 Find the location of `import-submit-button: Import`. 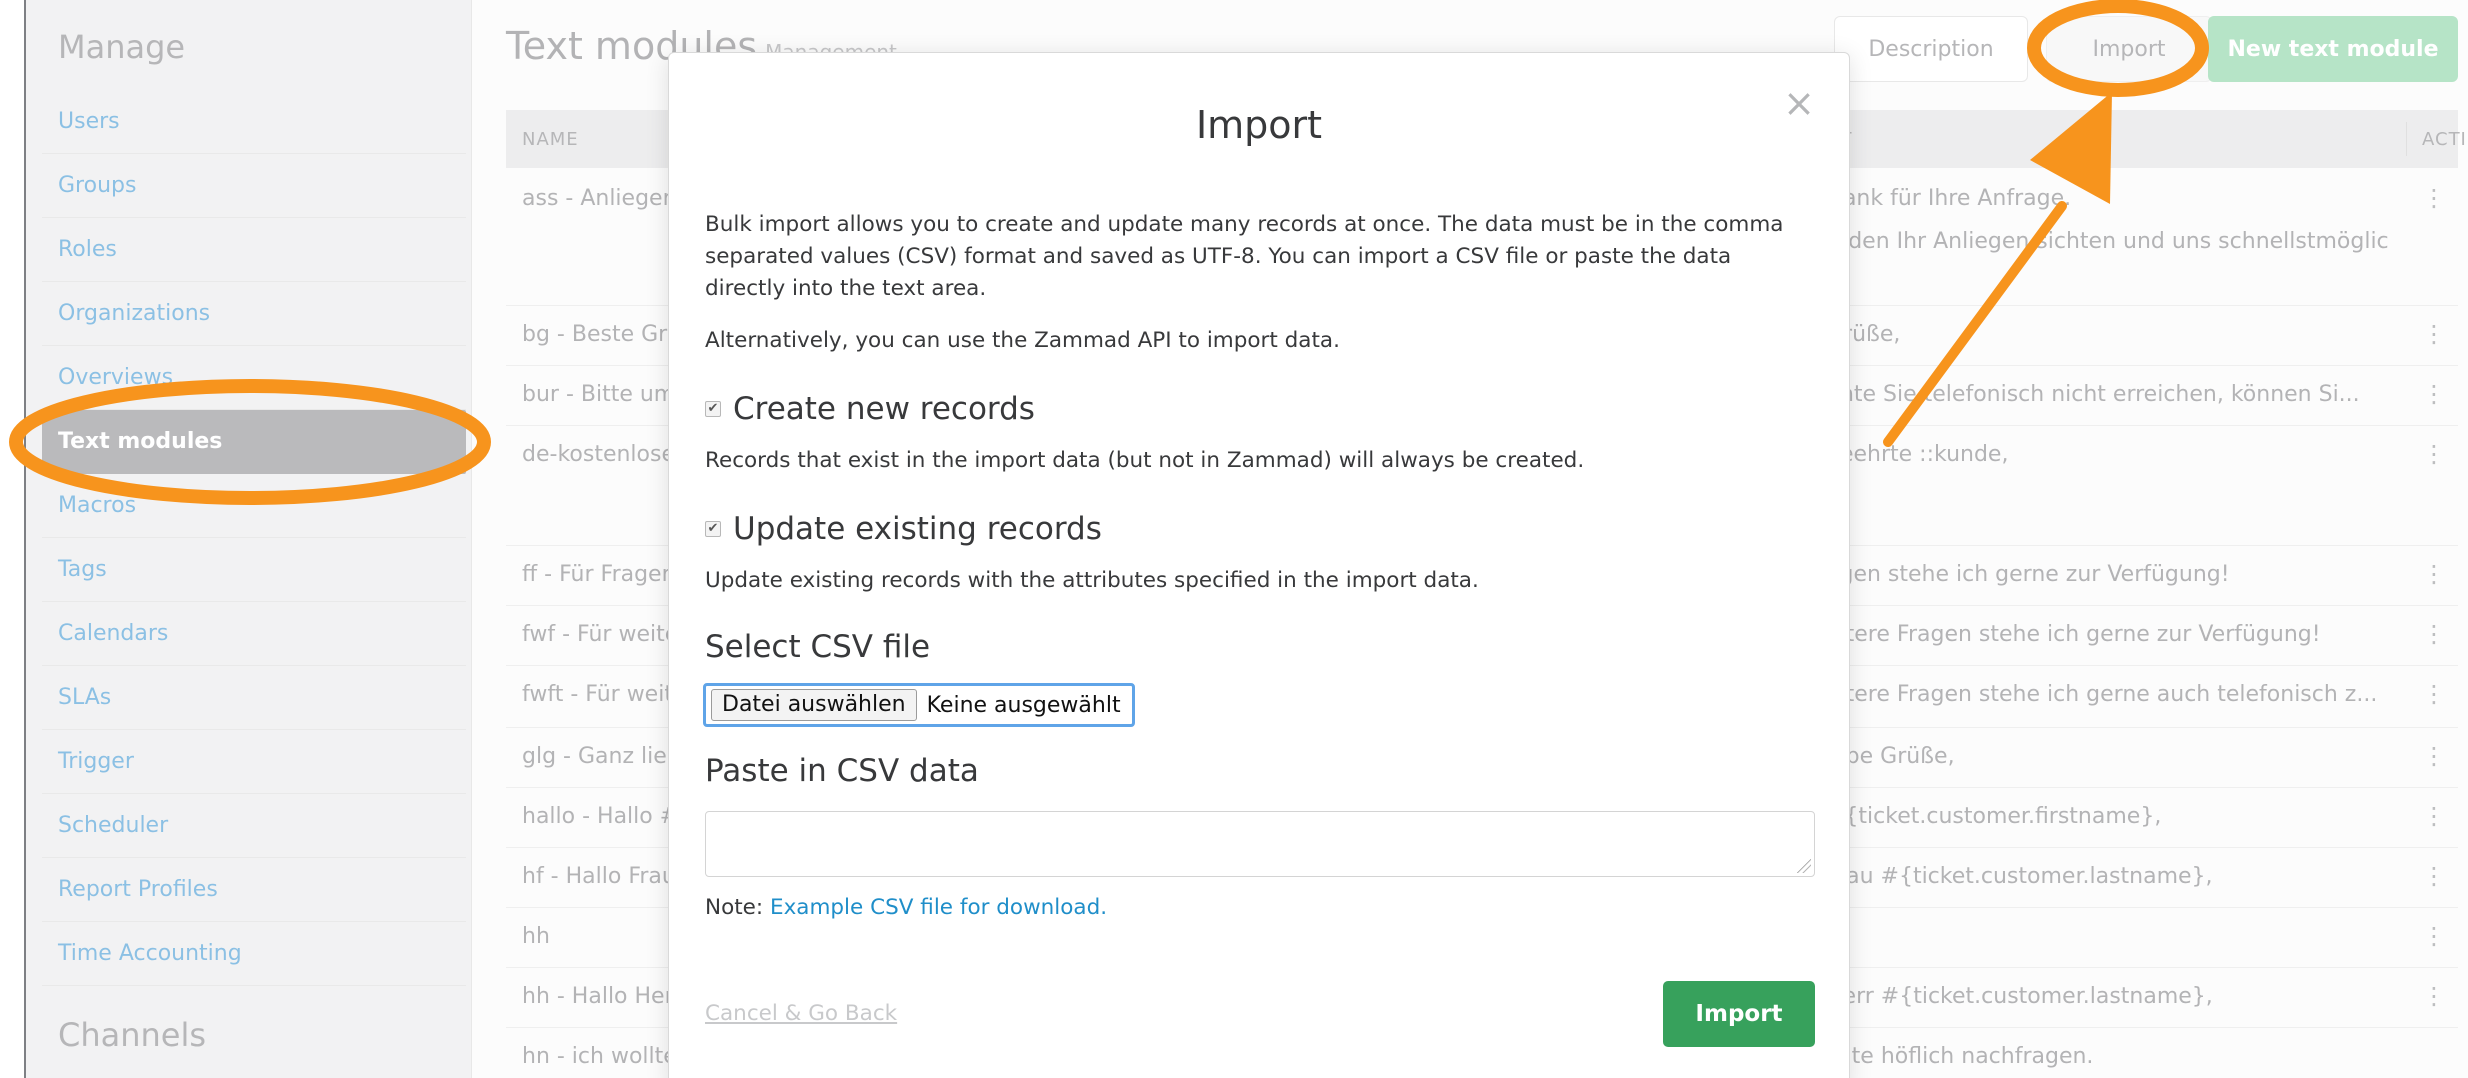

import-submit-button: Import is located at coordinates (1739, 1014).